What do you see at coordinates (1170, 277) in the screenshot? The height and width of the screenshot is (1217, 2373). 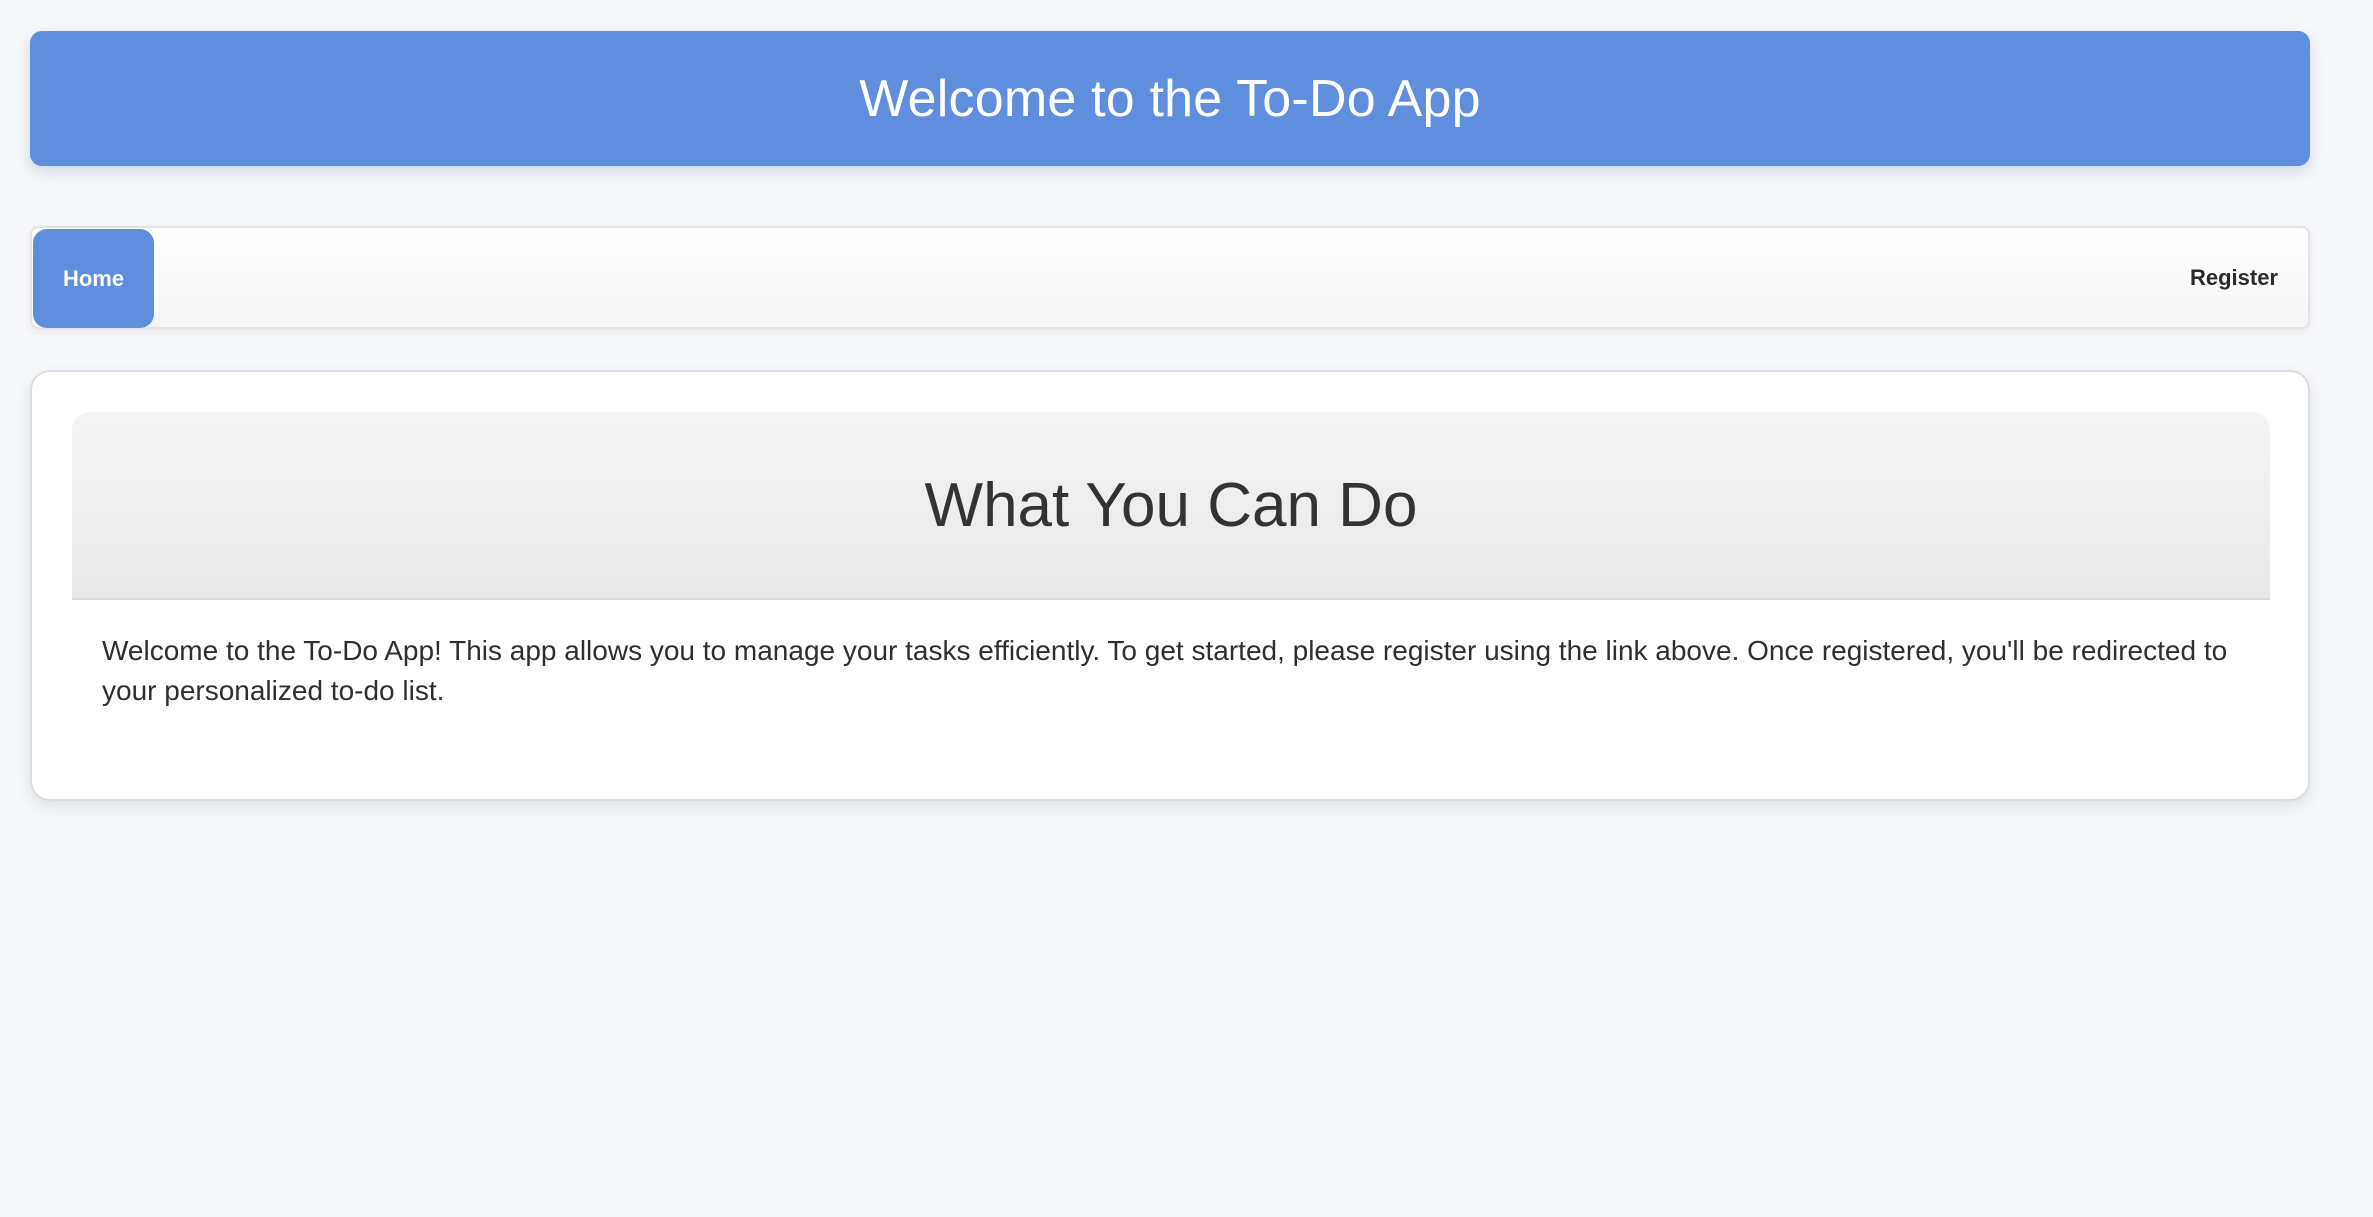 I see `navbar: Home Register` at bounding box center [1170, 277].